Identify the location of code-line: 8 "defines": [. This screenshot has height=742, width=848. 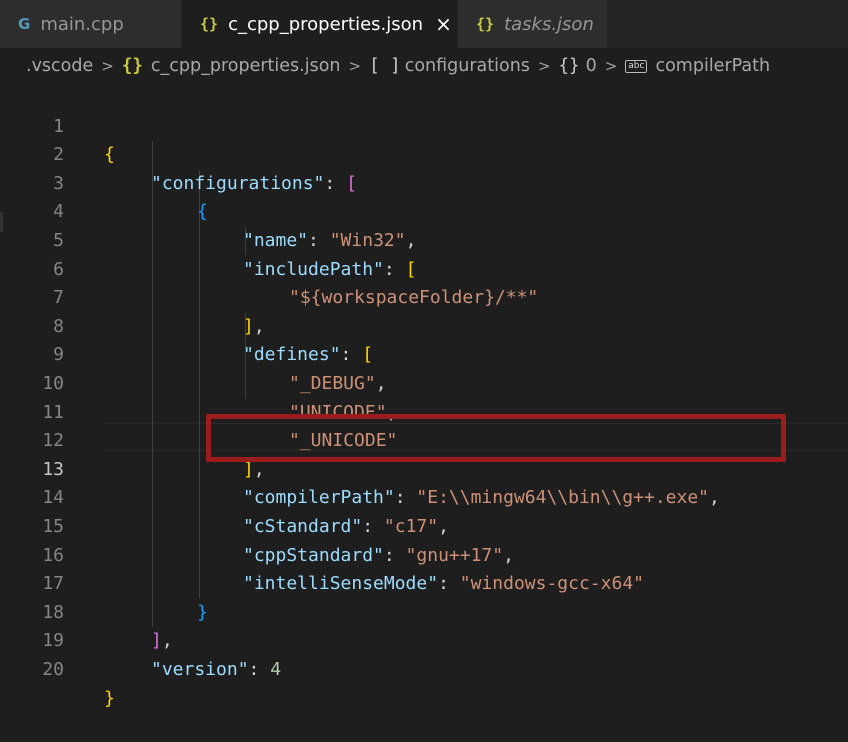
(424, 325).